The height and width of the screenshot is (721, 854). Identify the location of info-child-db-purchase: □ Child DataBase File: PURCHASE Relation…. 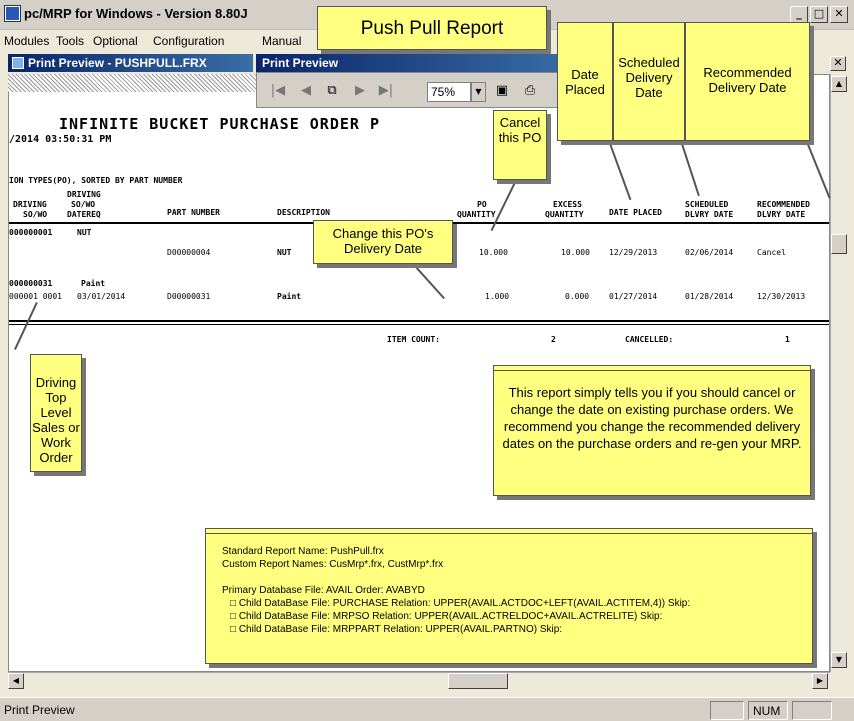
(460, 603).